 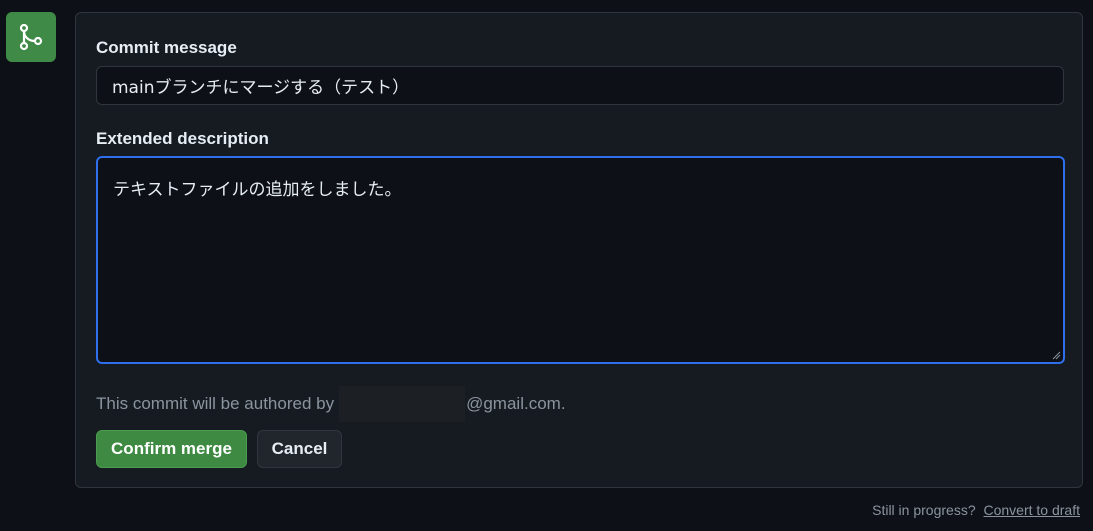 I want to click on author-prefix: This commit will be authored by, so click(x=215, y=403).